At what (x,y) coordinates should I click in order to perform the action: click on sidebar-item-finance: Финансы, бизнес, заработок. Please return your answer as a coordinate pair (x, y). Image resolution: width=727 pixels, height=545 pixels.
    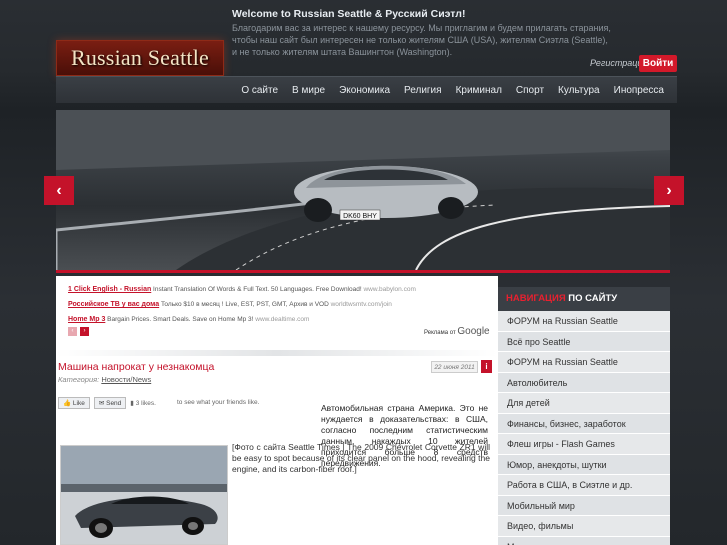
    Looking at the image, I should click on (584, 423).